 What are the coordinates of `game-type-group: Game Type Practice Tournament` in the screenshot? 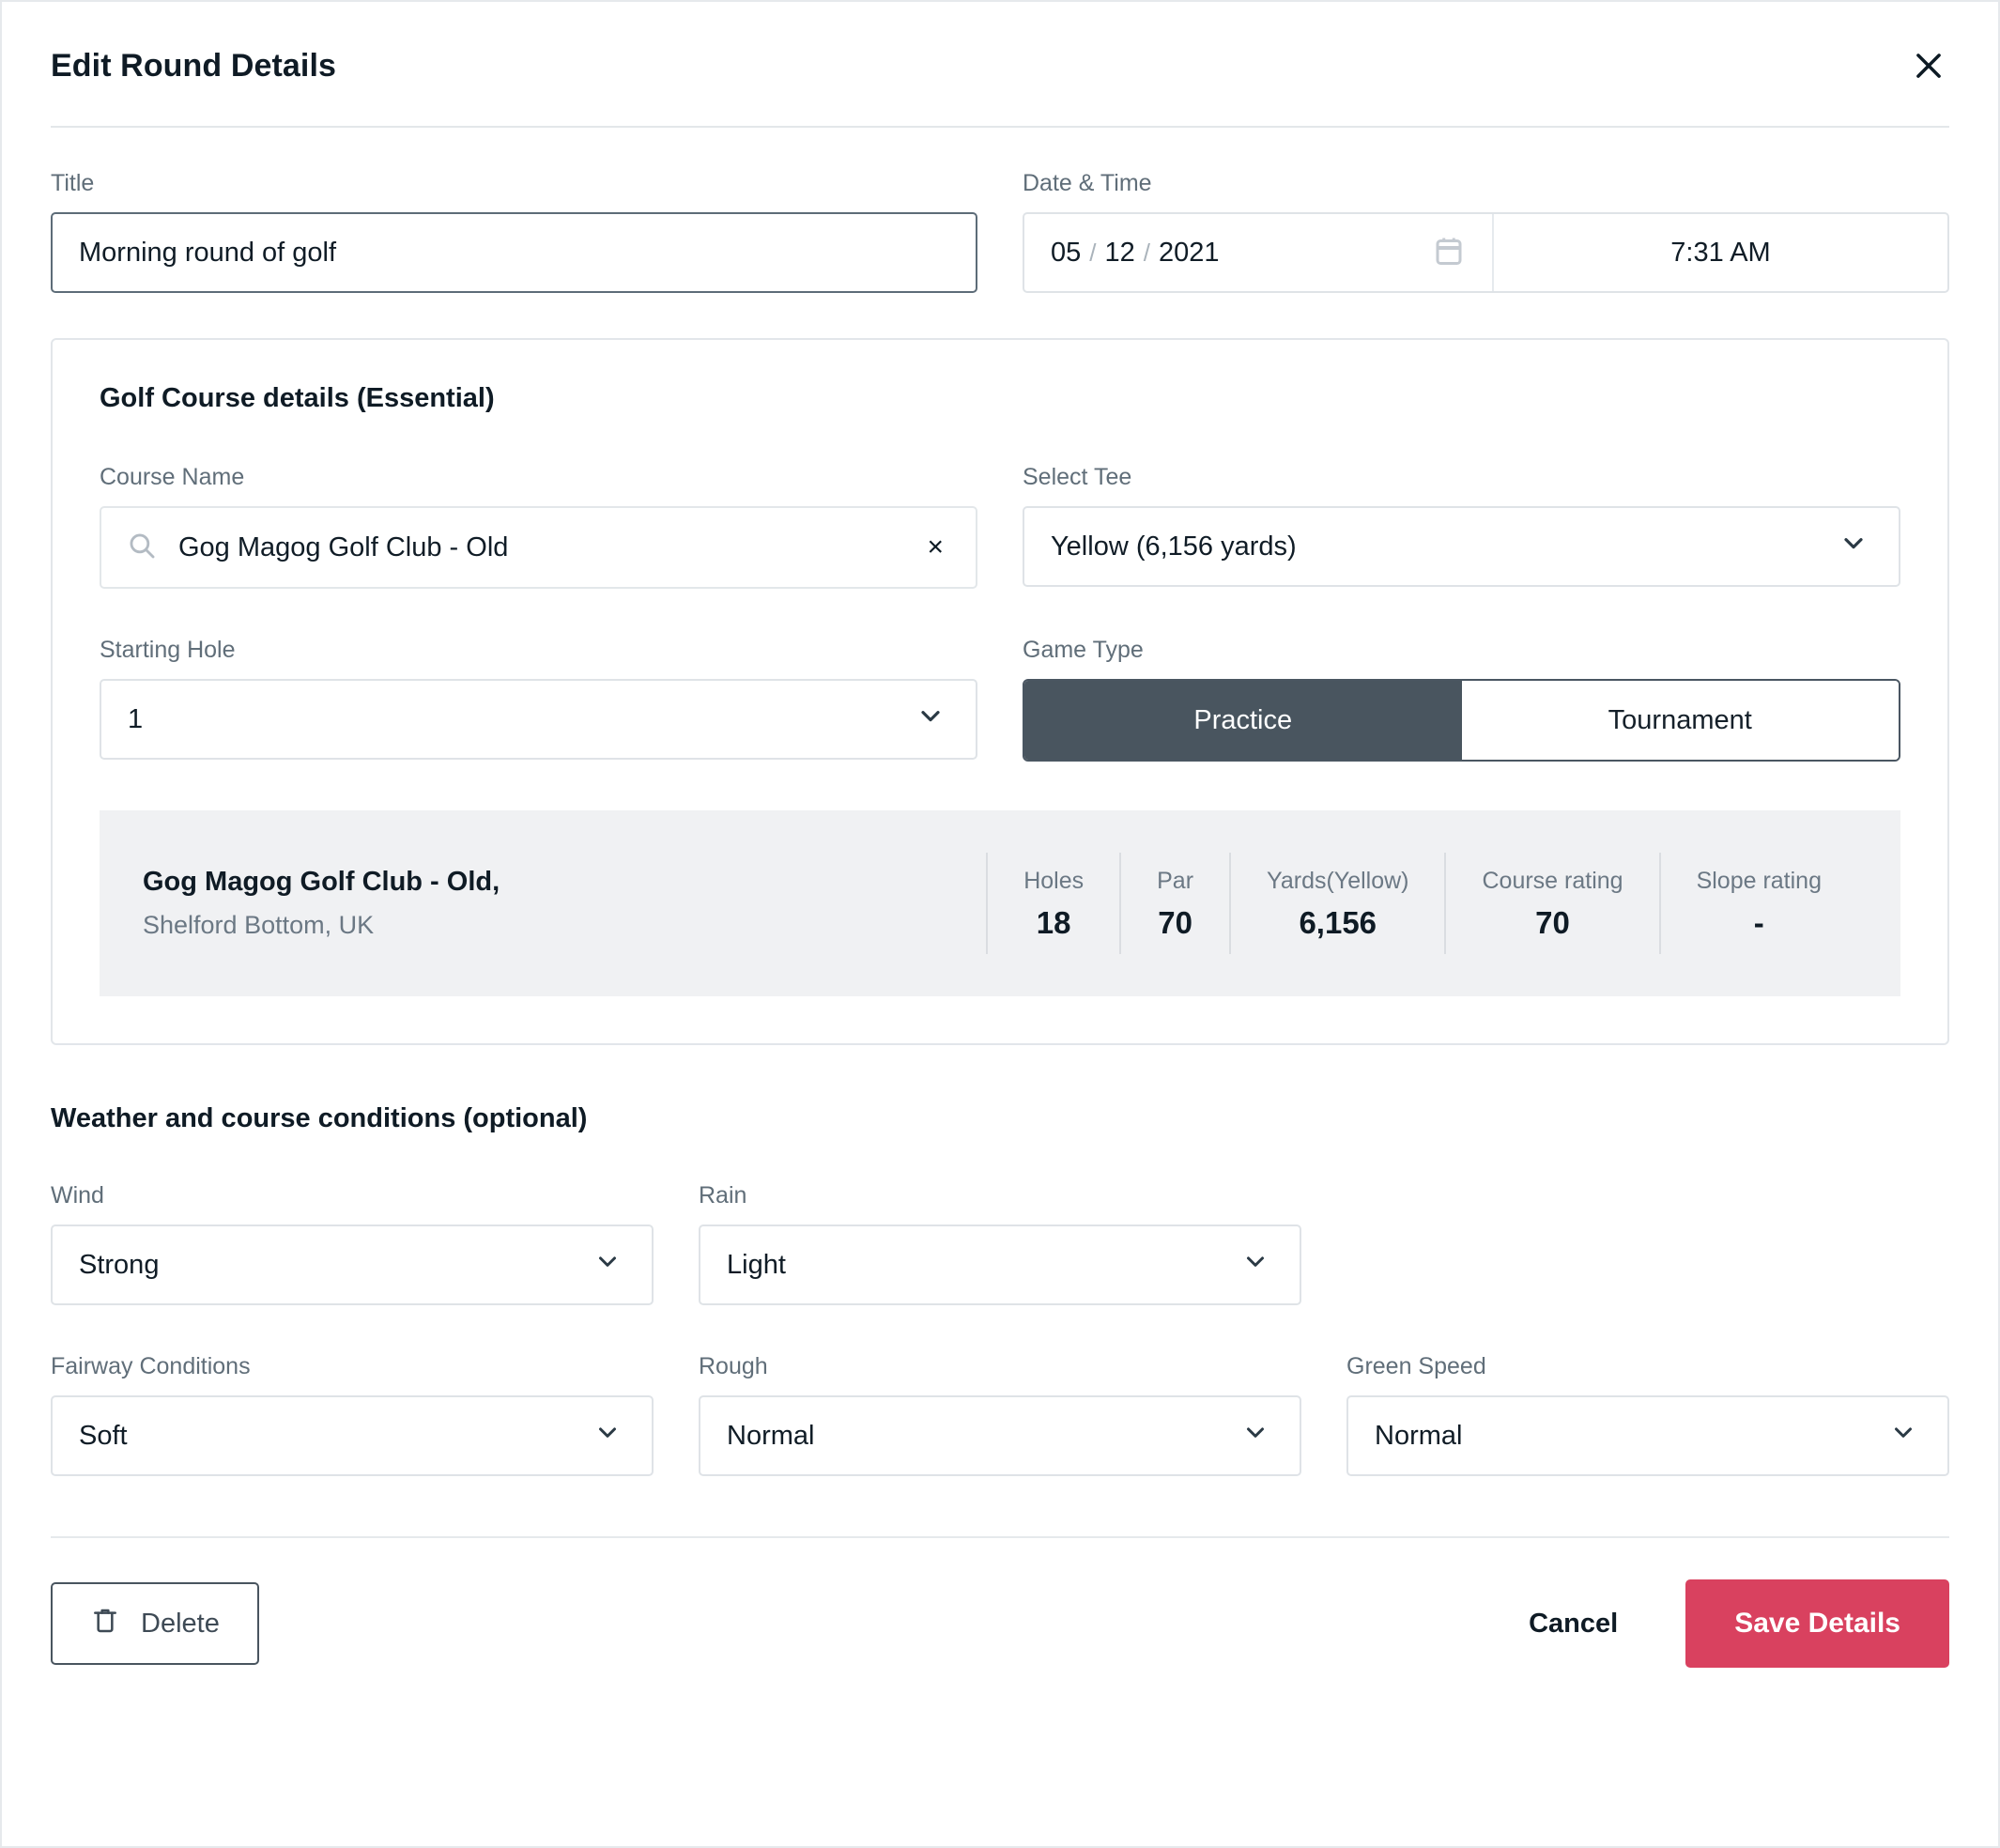 It's located at (1461, 699).